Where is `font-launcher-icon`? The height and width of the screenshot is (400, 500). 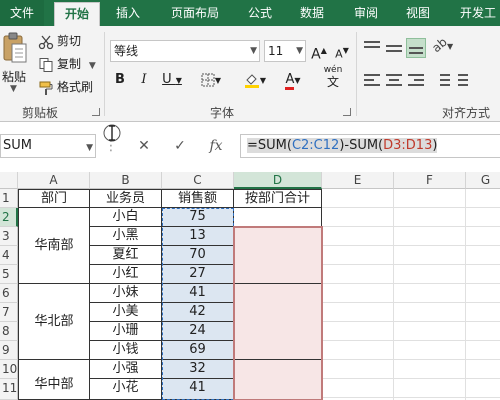 font-launcher-icon is located at coordinates (347, 112).